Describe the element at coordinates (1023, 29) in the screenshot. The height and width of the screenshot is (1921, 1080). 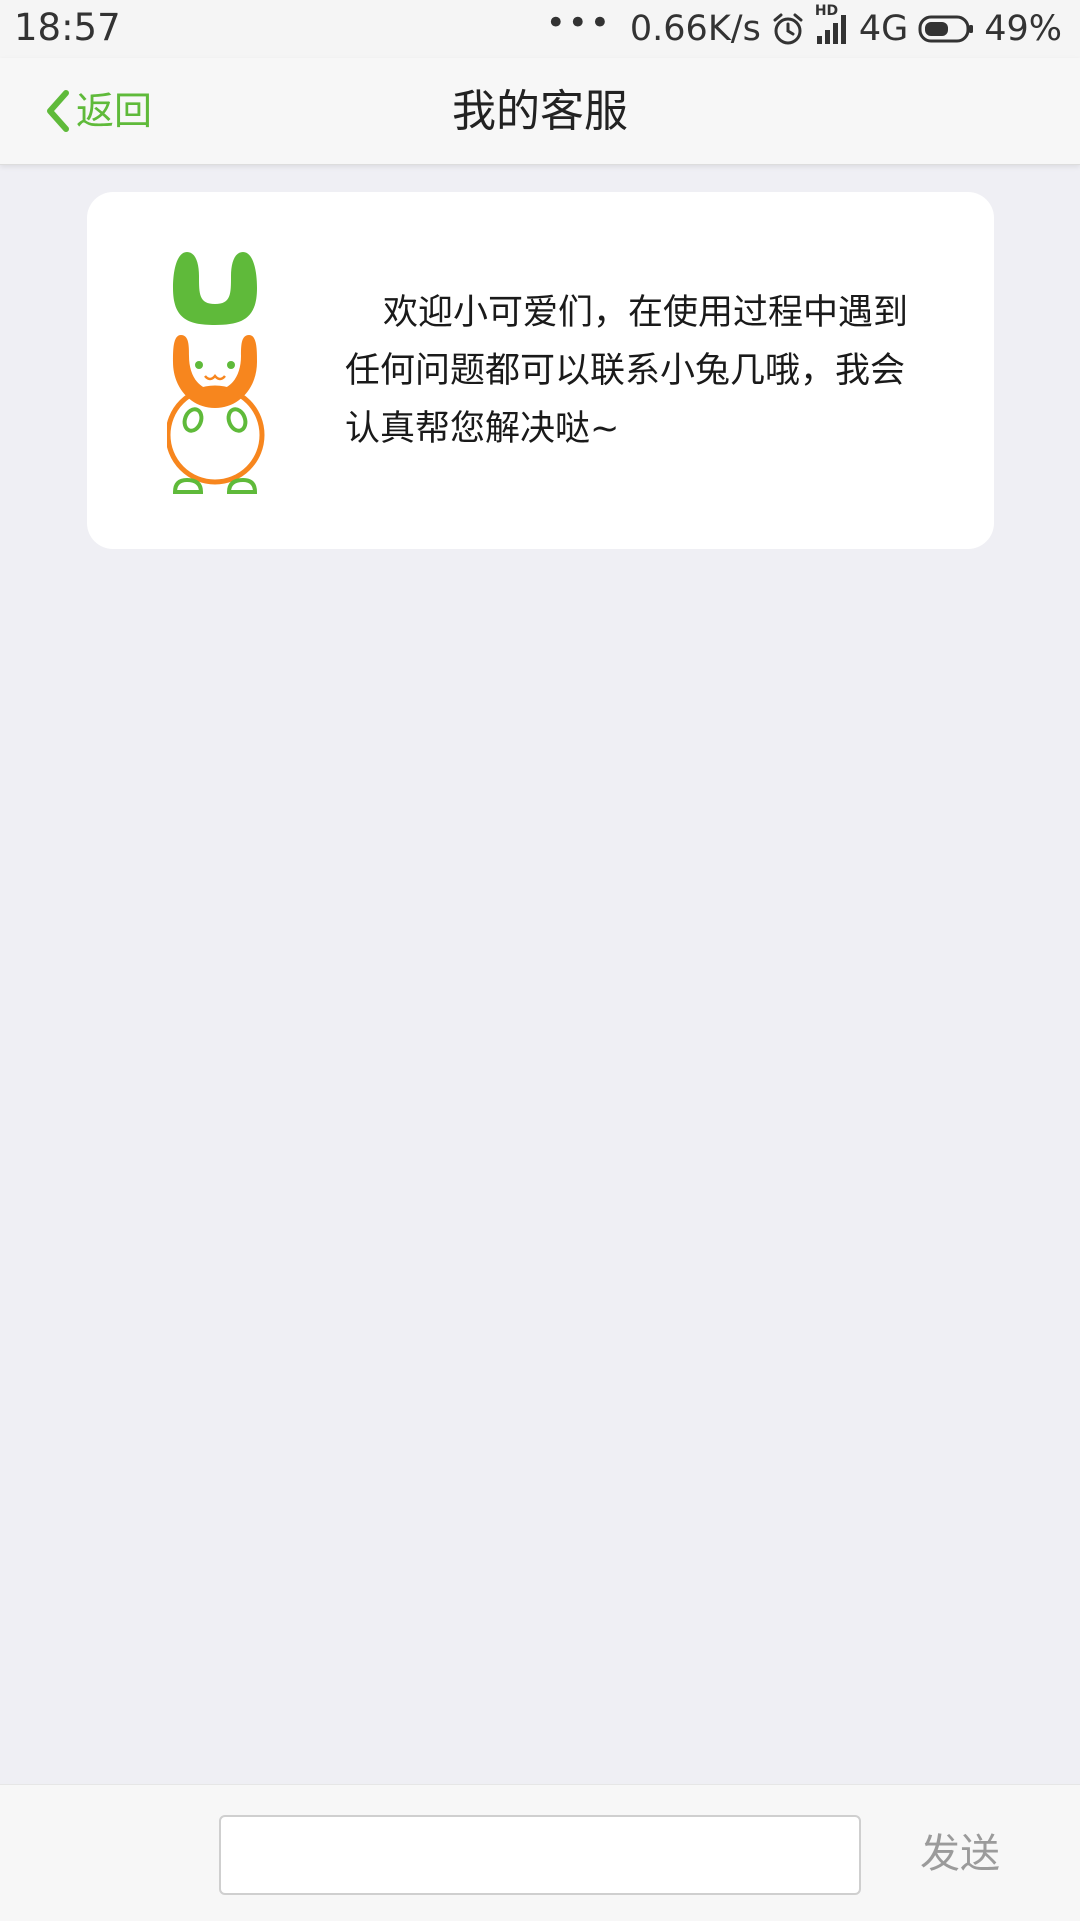
I see `battery-percent: 49%` at that location.